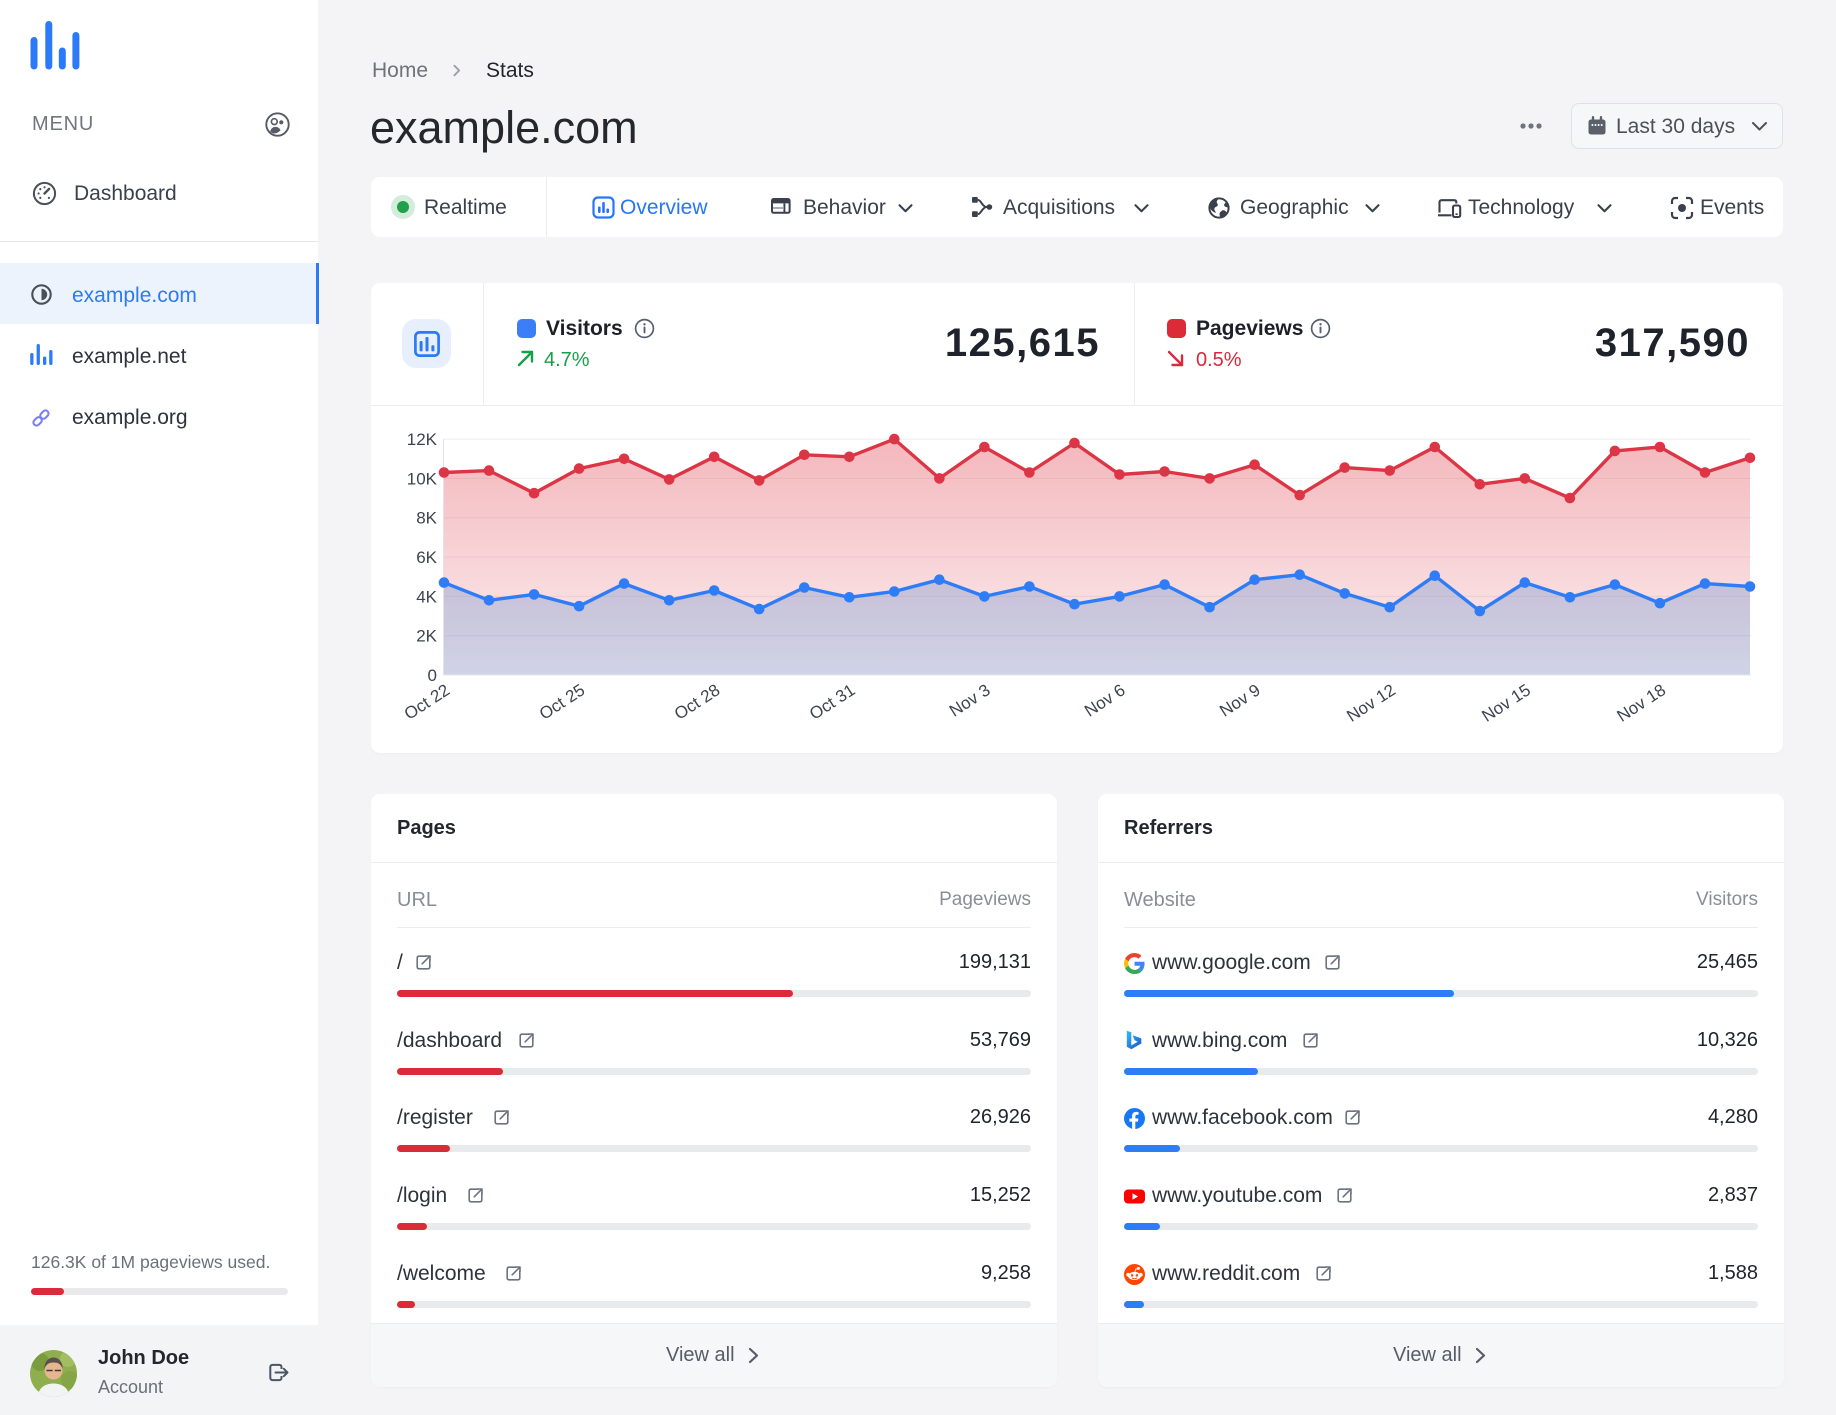 Image resolution: width=1836 pixels, height=1415 pixels. I want to click on svg-text: 4K, so click(426, 596).